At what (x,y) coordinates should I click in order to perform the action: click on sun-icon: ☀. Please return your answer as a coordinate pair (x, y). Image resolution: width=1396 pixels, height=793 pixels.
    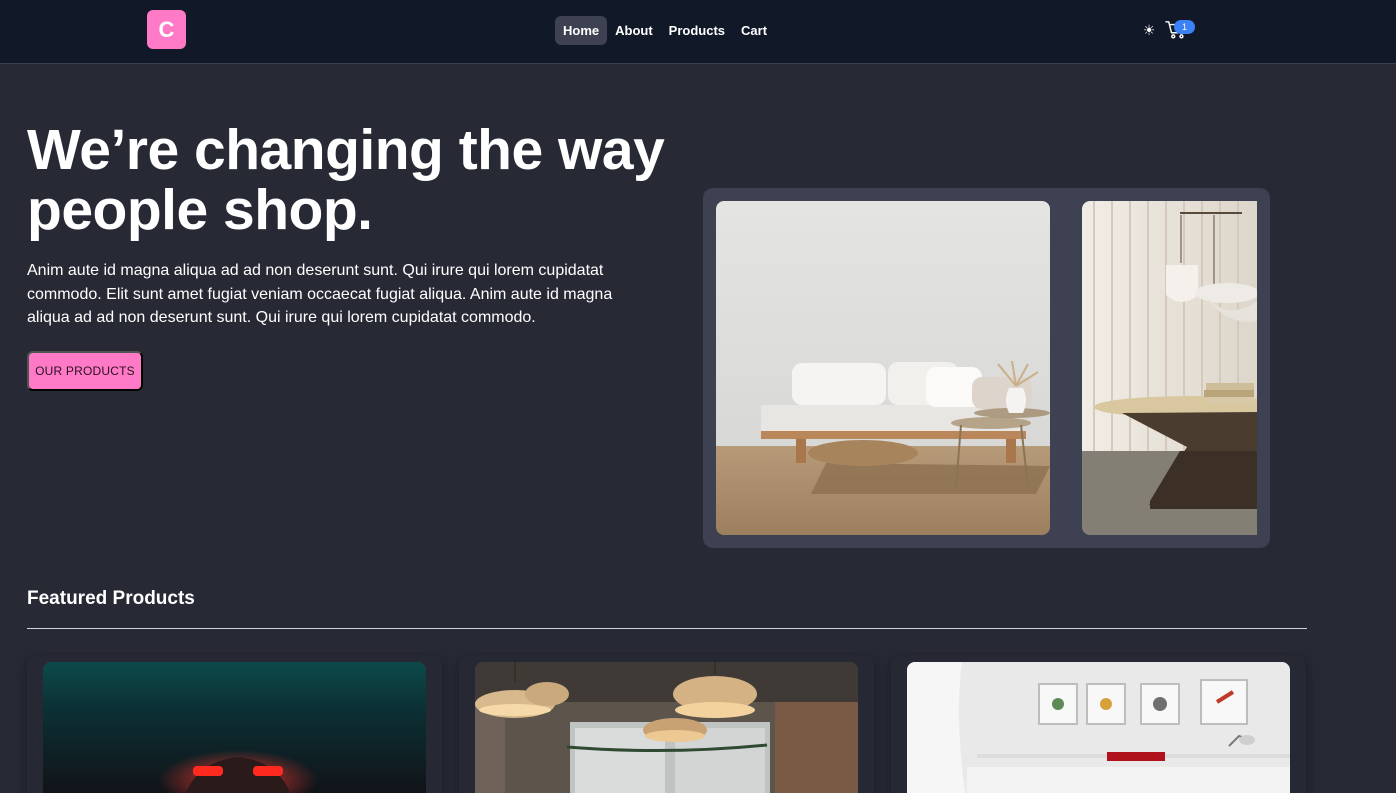
    Looking at the image, I should click on (1149, 30).